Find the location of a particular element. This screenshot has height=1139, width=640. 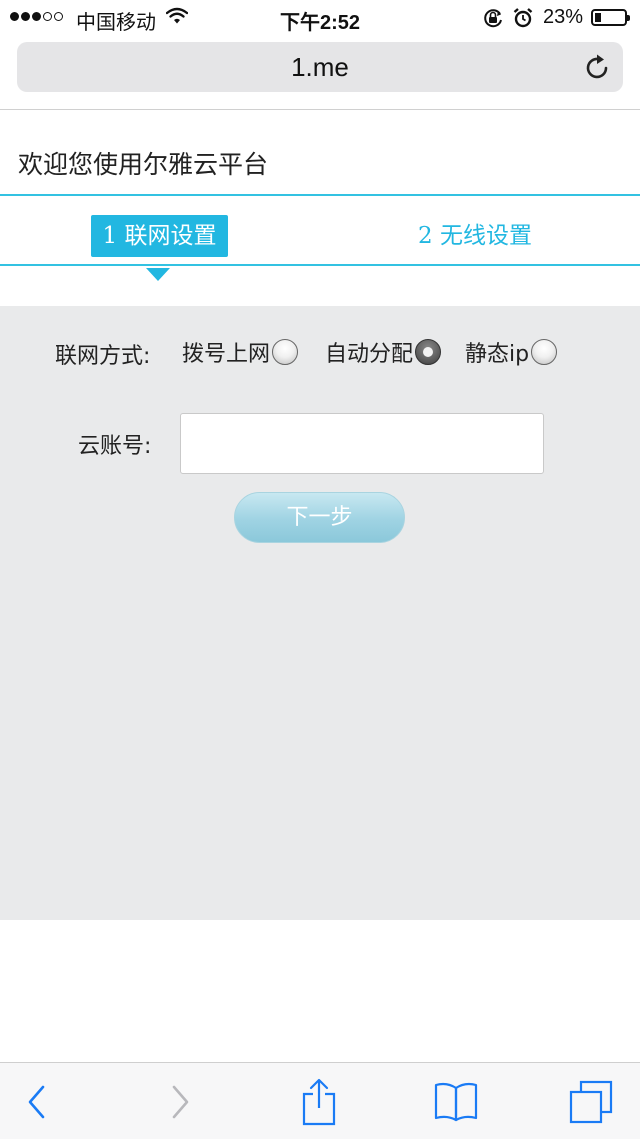

radio-auto is located at coordinates (428, 352).